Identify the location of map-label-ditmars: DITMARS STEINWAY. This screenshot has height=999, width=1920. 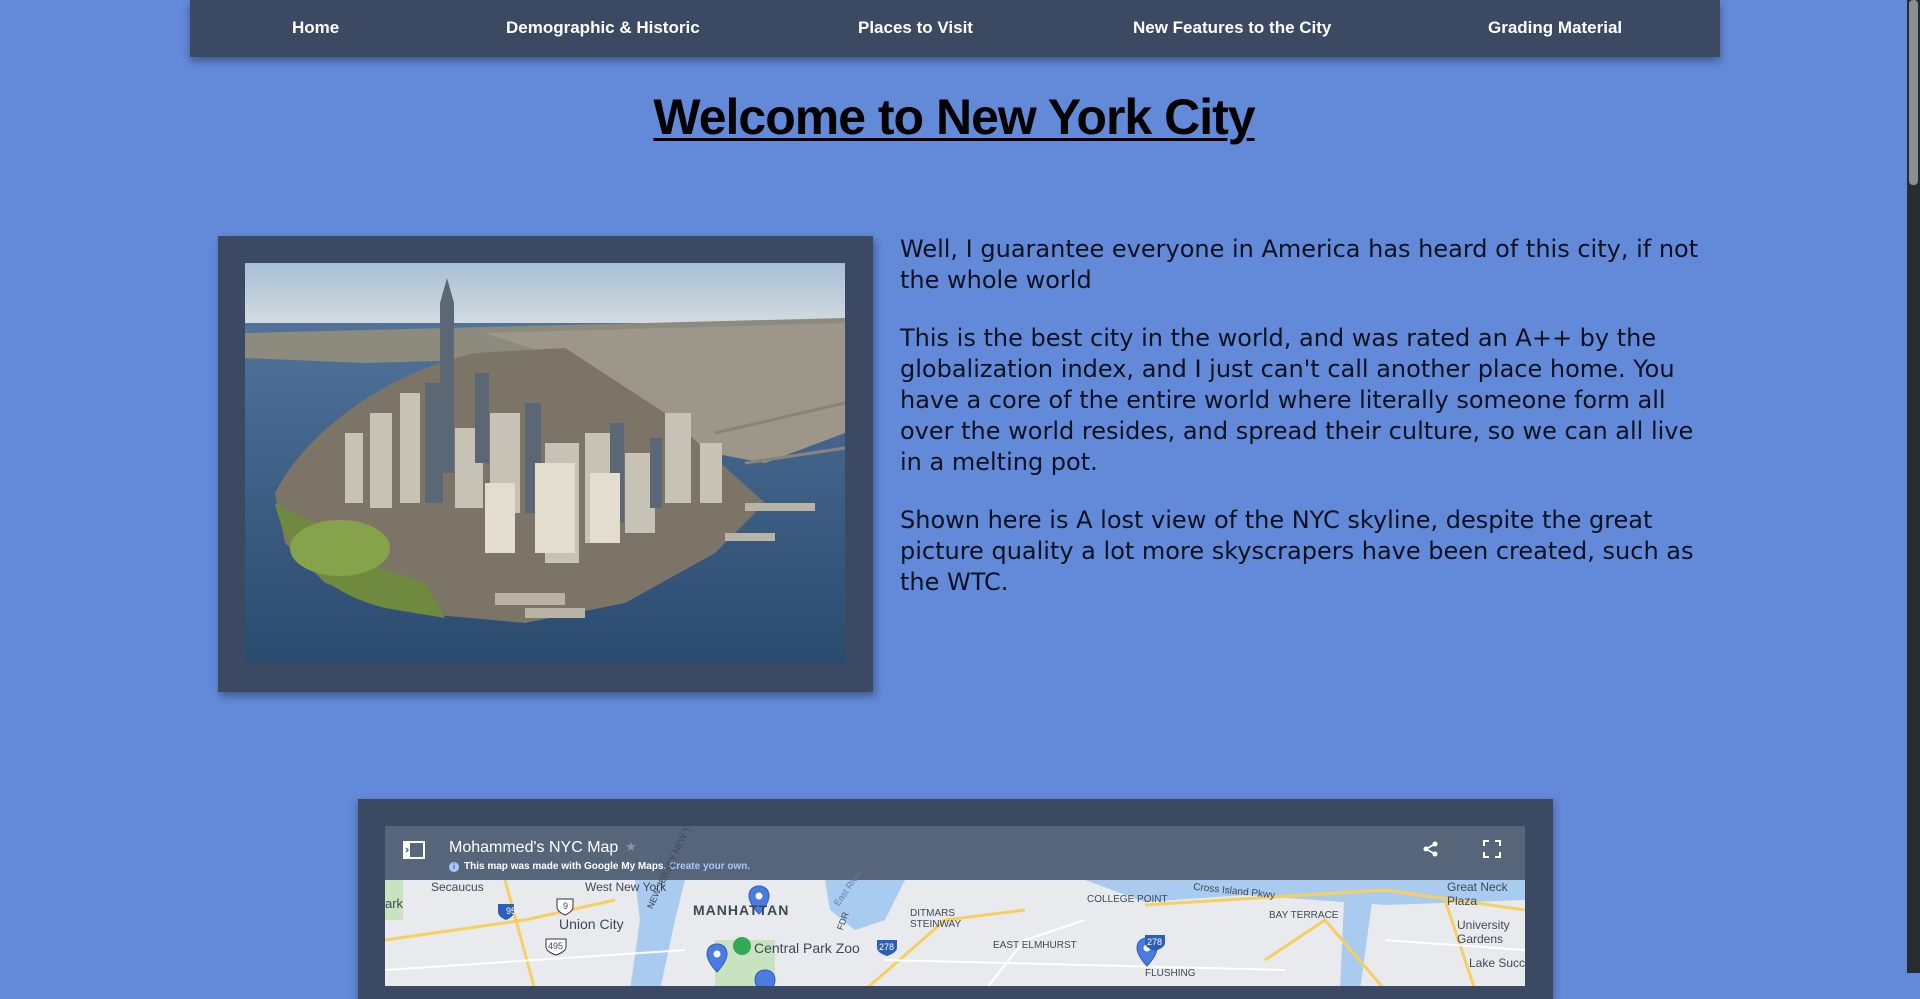
(936, 919).